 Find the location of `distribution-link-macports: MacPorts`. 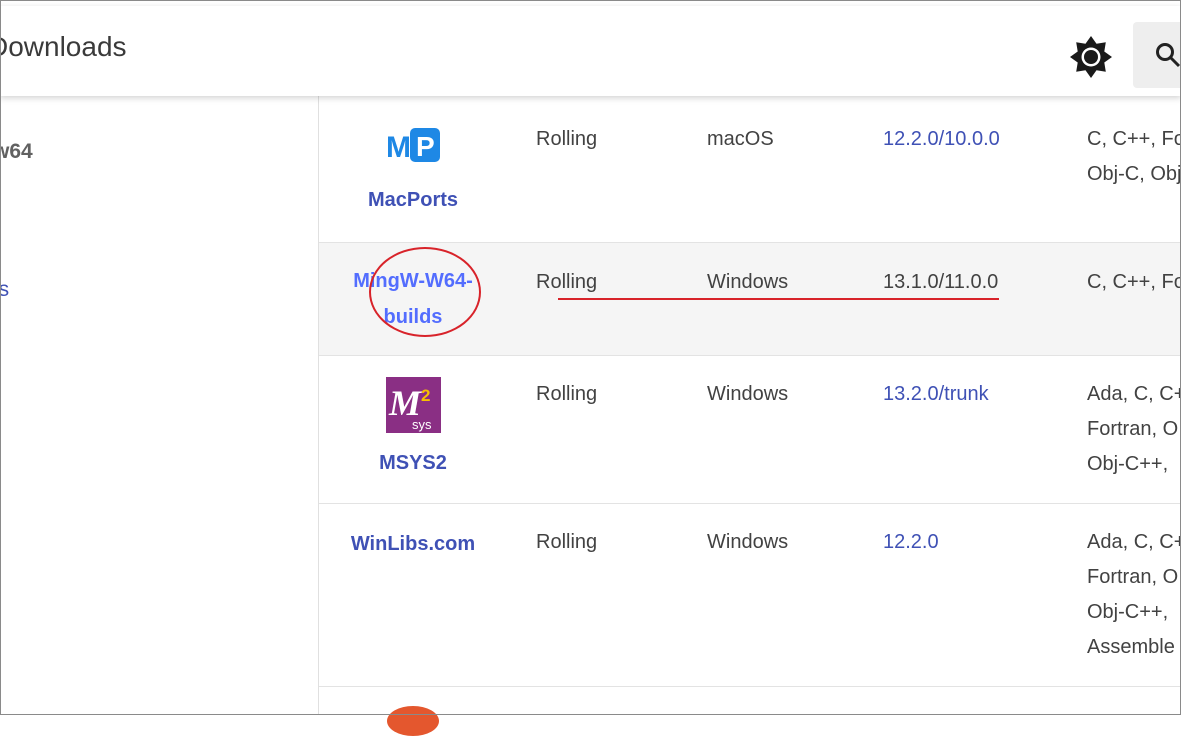

distribution-link-macports: MacPorts is located at coordinates (413, 200).